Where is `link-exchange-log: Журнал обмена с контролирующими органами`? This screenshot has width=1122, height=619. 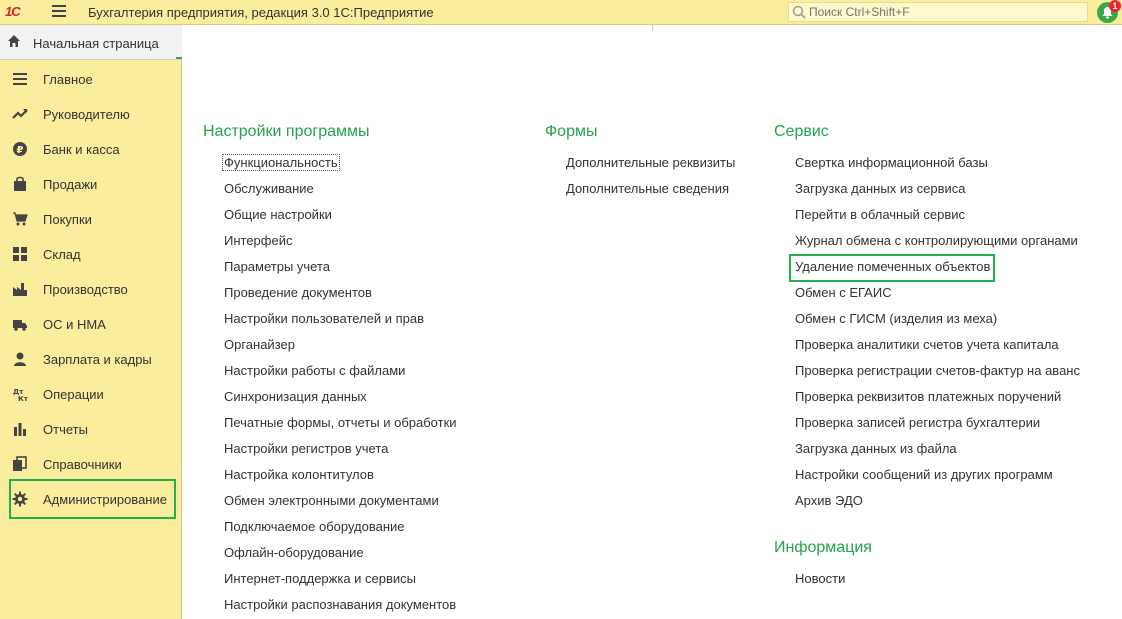
link-exchange-log: Журнал обмена с контролирующими органами is located at coordinates (936, 240).